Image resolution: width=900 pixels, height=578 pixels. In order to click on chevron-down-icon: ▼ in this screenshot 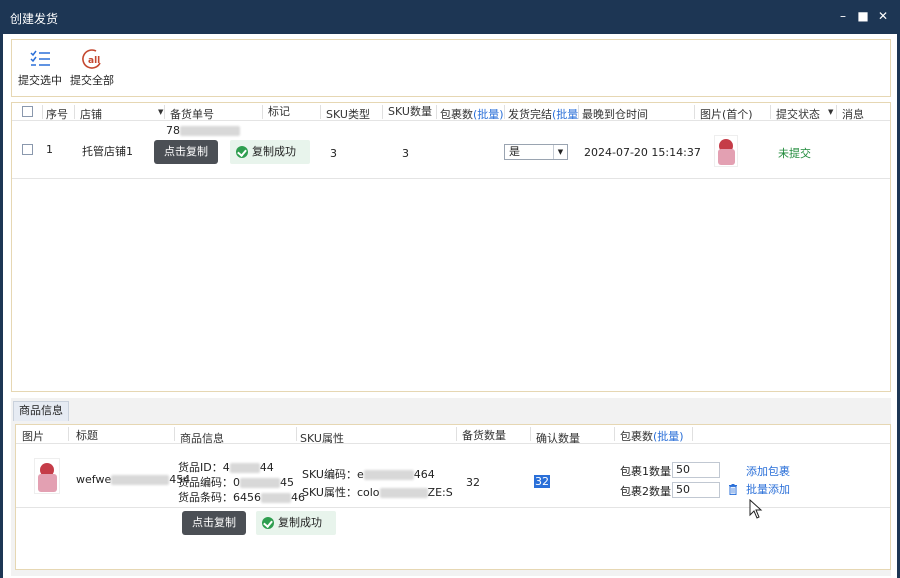, I will do `click(560, 152)`.